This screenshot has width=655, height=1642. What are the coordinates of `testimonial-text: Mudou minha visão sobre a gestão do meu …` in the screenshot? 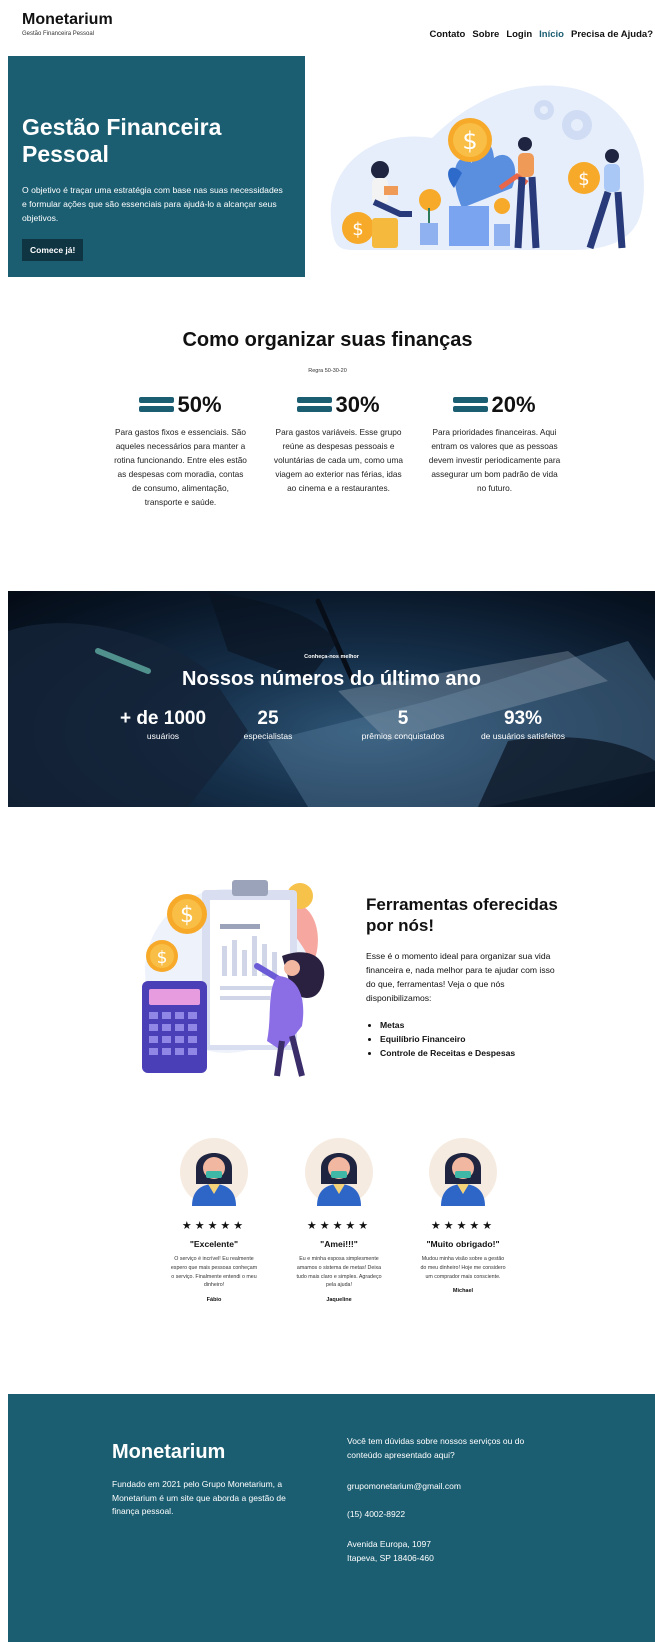 It's located at (463, 1268).